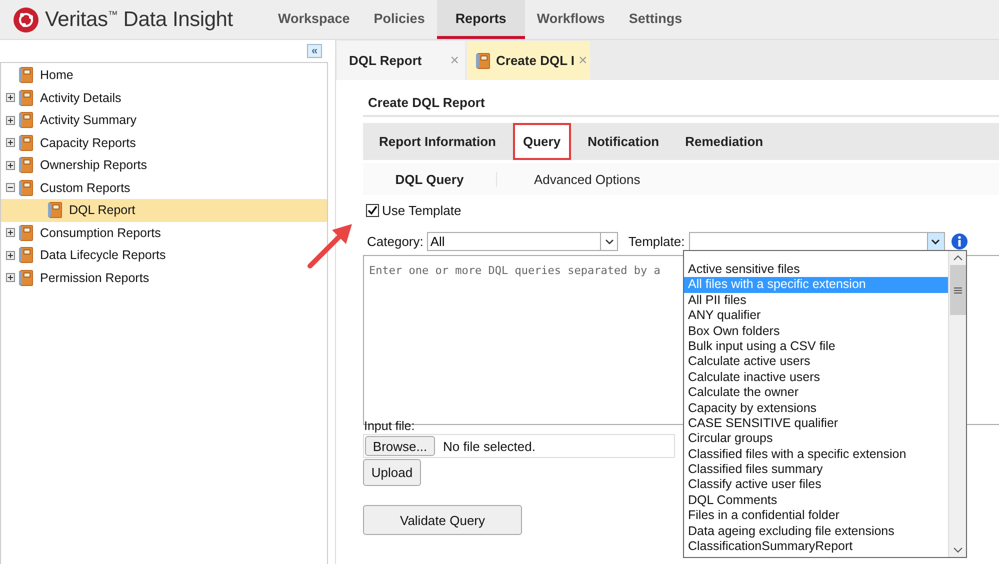 This screenshot has height=564, width=999. Describe the element at coordinates (816, 532) in the screenshot. I see `dropdown-option: Data ageing excluding file extensions` at that location.